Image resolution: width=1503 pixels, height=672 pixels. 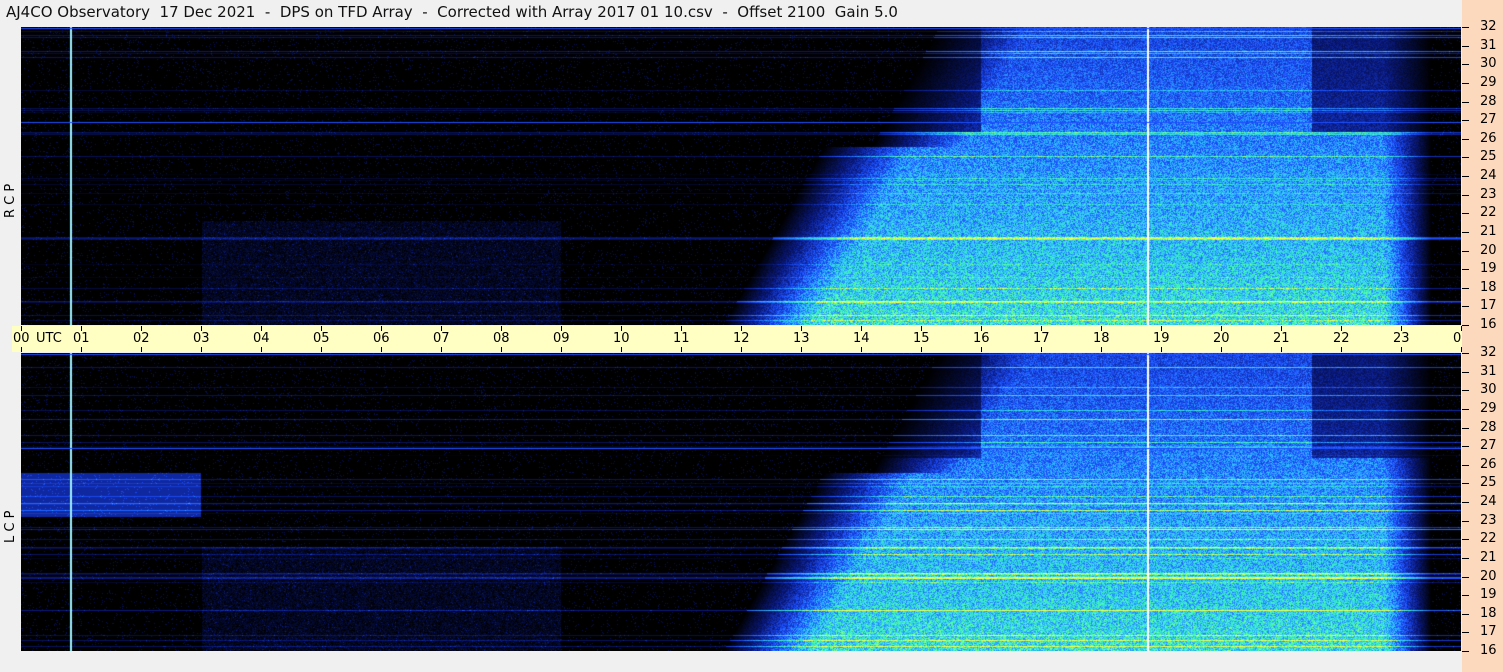 I want to click on time-tick-label: 10, so click(x=621, y=338).